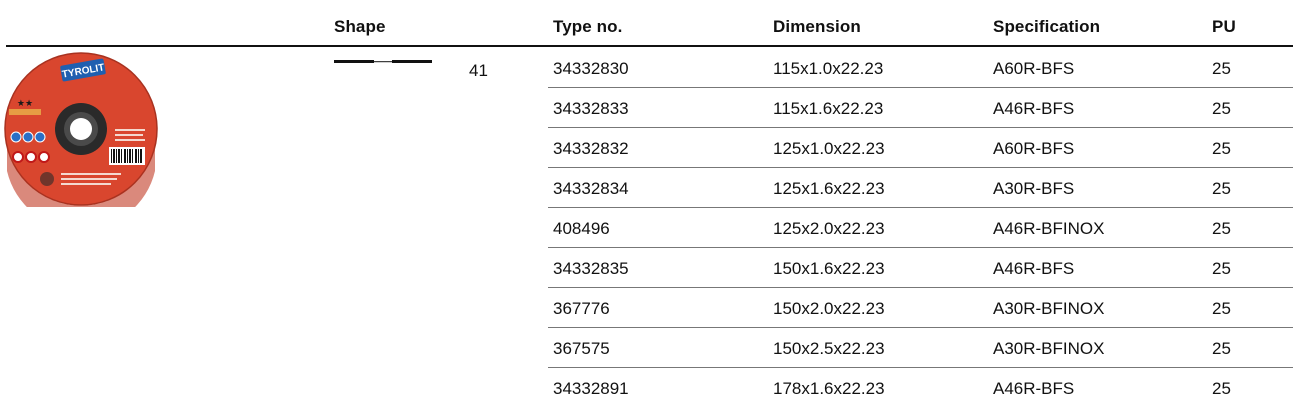 This screenshot has height=408, width=1297. I want to click on dimension-cell: 125x1.6x22.23, so click(829, 188).